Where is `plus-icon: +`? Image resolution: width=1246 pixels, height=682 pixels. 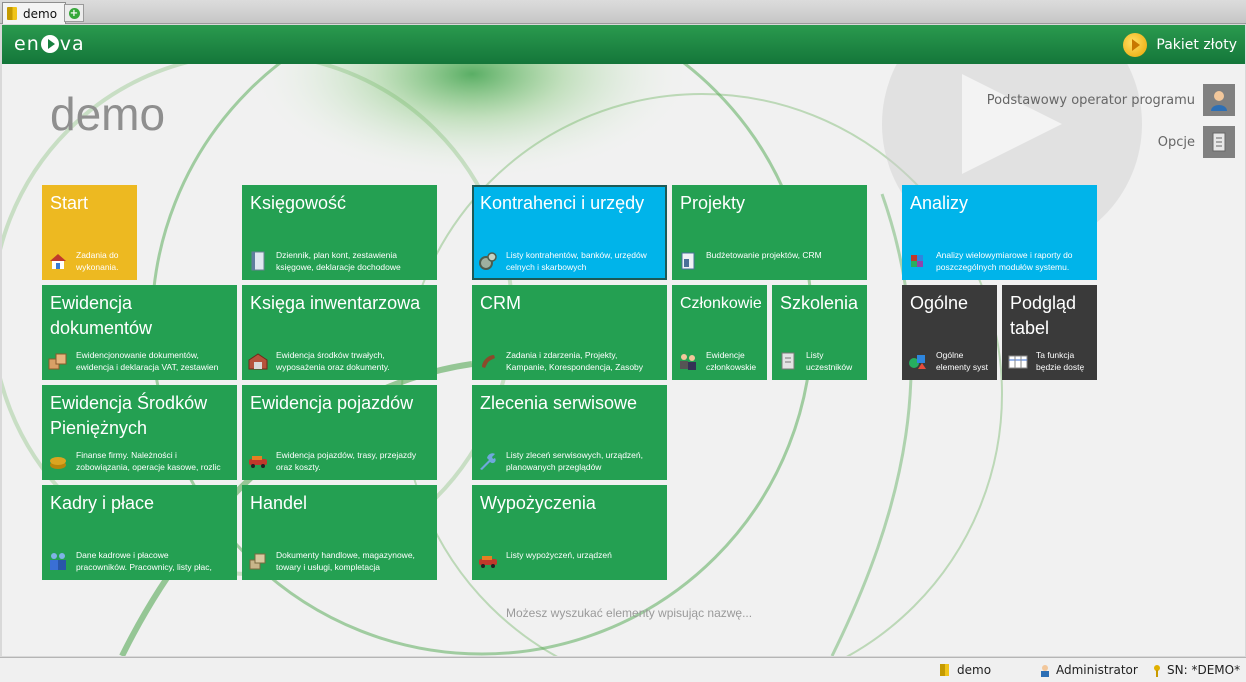 plus-icon: + is located at coordinates (74, 13).